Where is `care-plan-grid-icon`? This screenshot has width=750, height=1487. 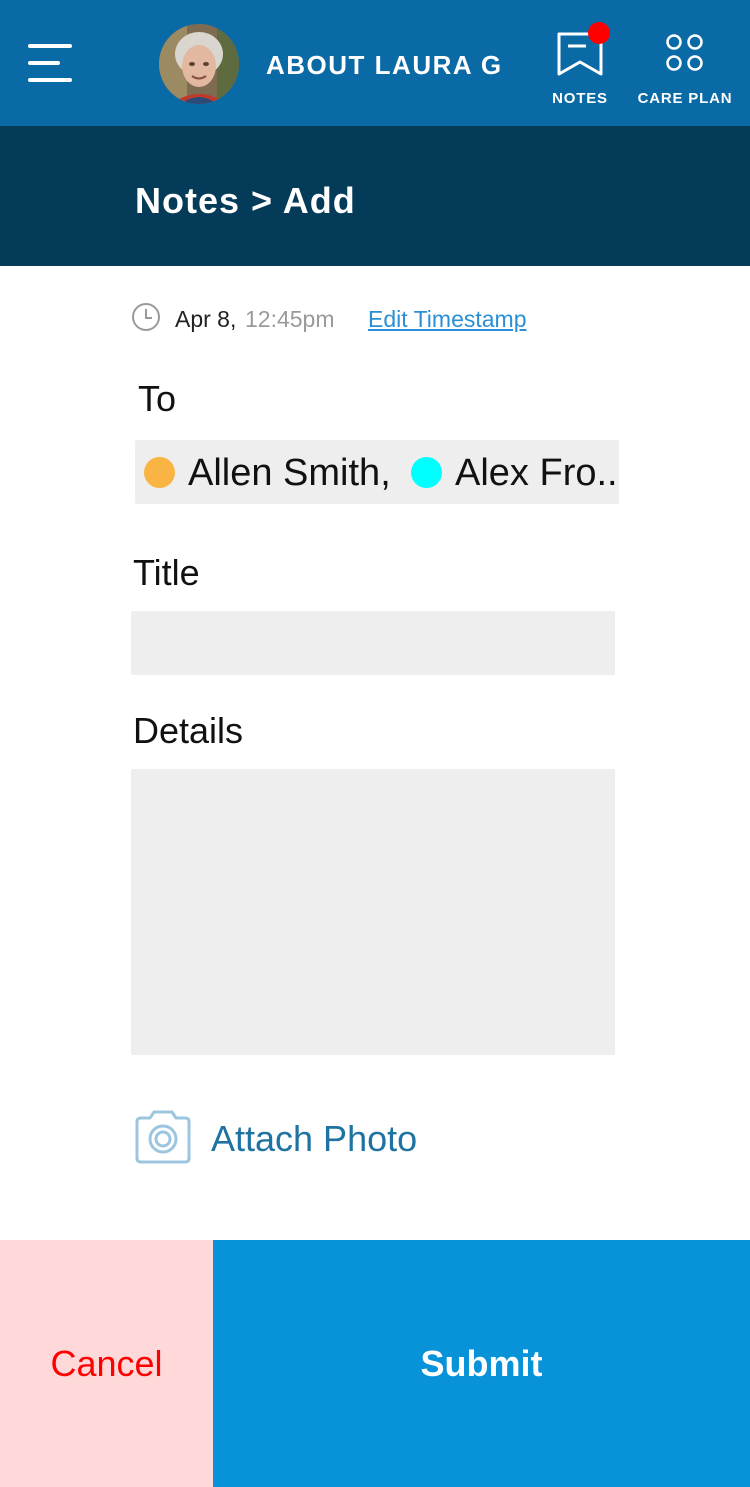 care-plan-grid-icon is located at coordinates (684, 52).